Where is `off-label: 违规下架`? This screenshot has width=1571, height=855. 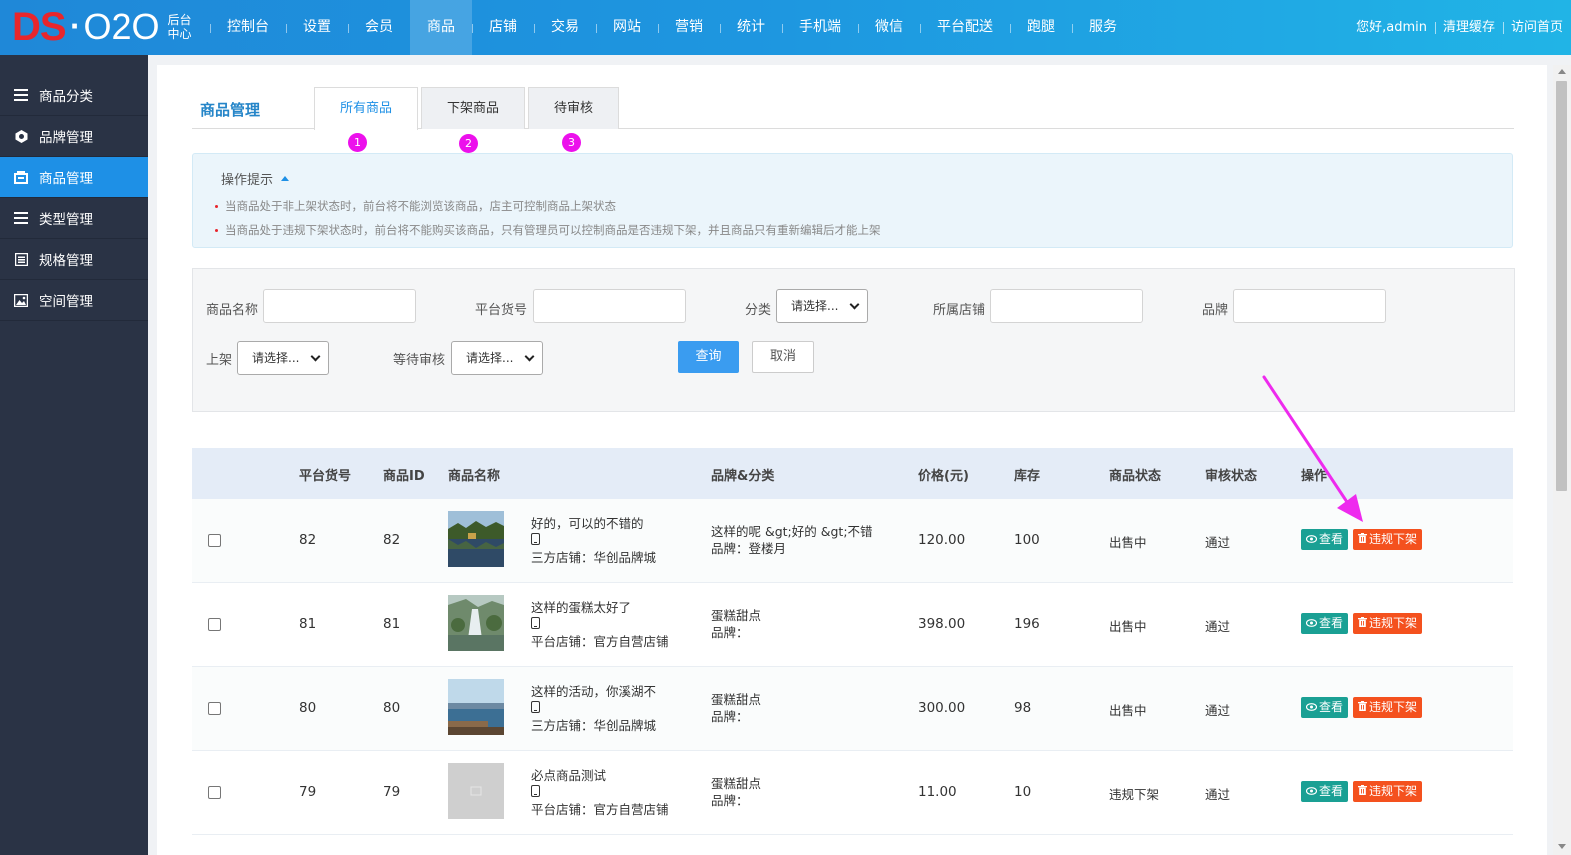
off-label: 违规下架 is located at coordinates (1393, 707).